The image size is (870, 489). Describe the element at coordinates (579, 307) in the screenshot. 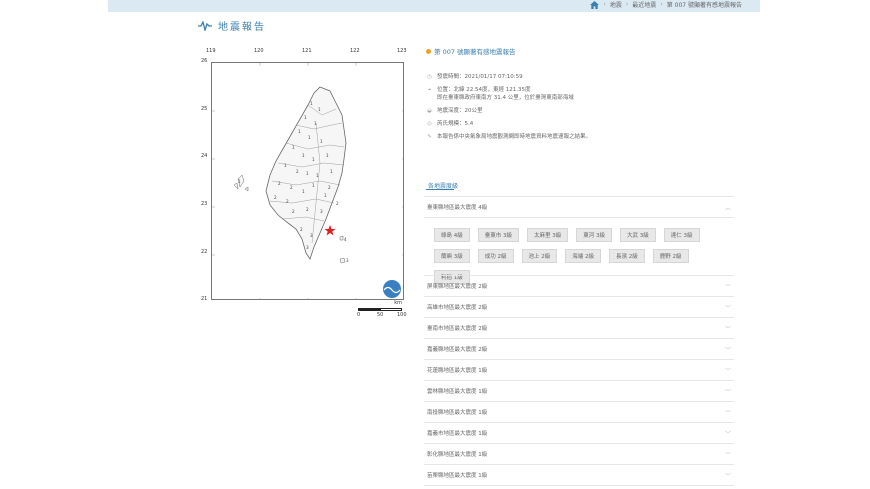

I see `accordion-header: 高雄市地區最大震度 2級 ﹀` at that location.